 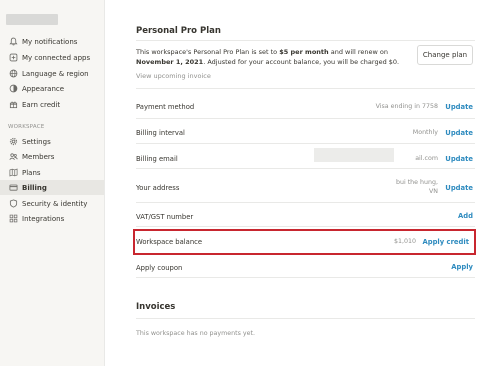 What do you see at coordinates (34, 187) in the screenshot?
I see `sidebar-item-label: Billing` at bounding box center [34, 187].